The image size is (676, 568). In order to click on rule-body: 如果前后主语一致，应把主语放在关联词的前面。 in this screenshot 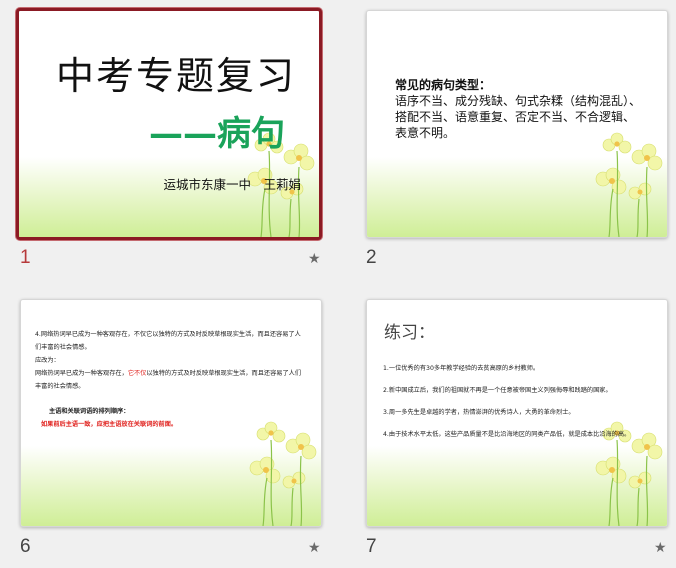, I will do `click(109, 424)`.